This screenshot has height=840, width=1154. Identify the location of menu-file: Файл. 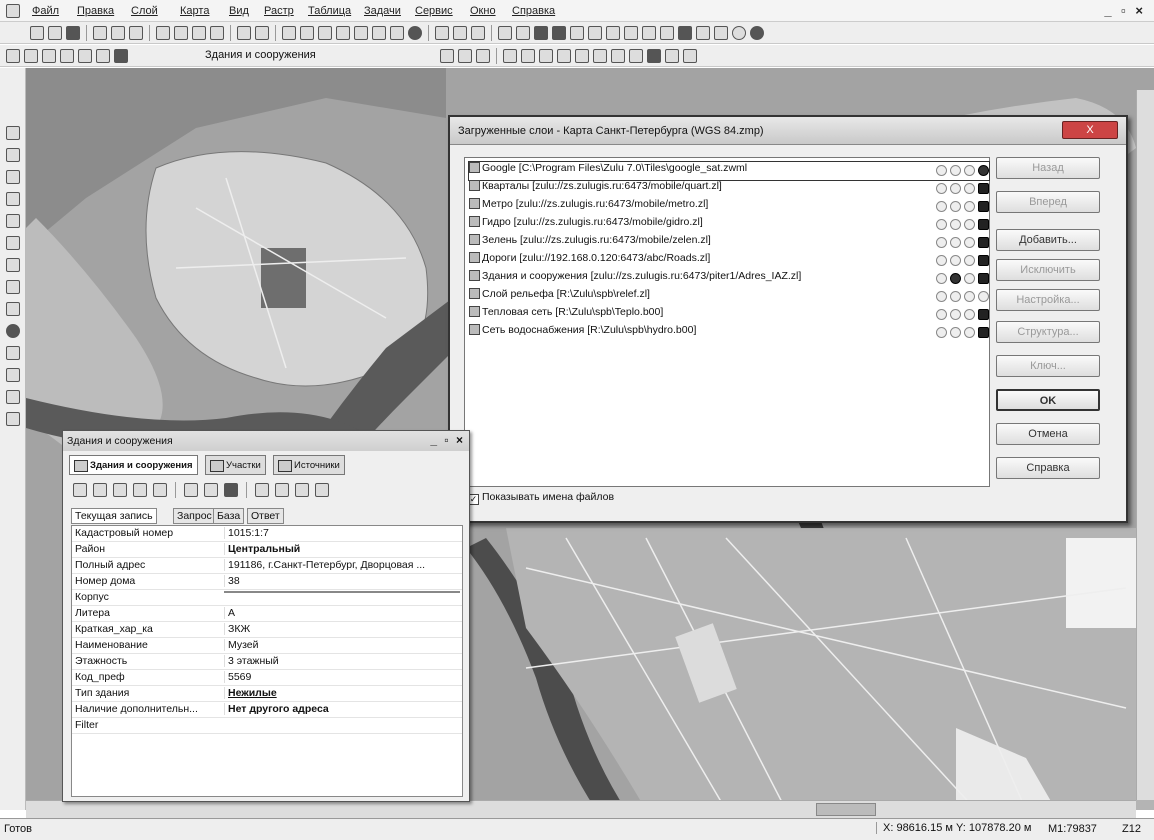
(45, 11).